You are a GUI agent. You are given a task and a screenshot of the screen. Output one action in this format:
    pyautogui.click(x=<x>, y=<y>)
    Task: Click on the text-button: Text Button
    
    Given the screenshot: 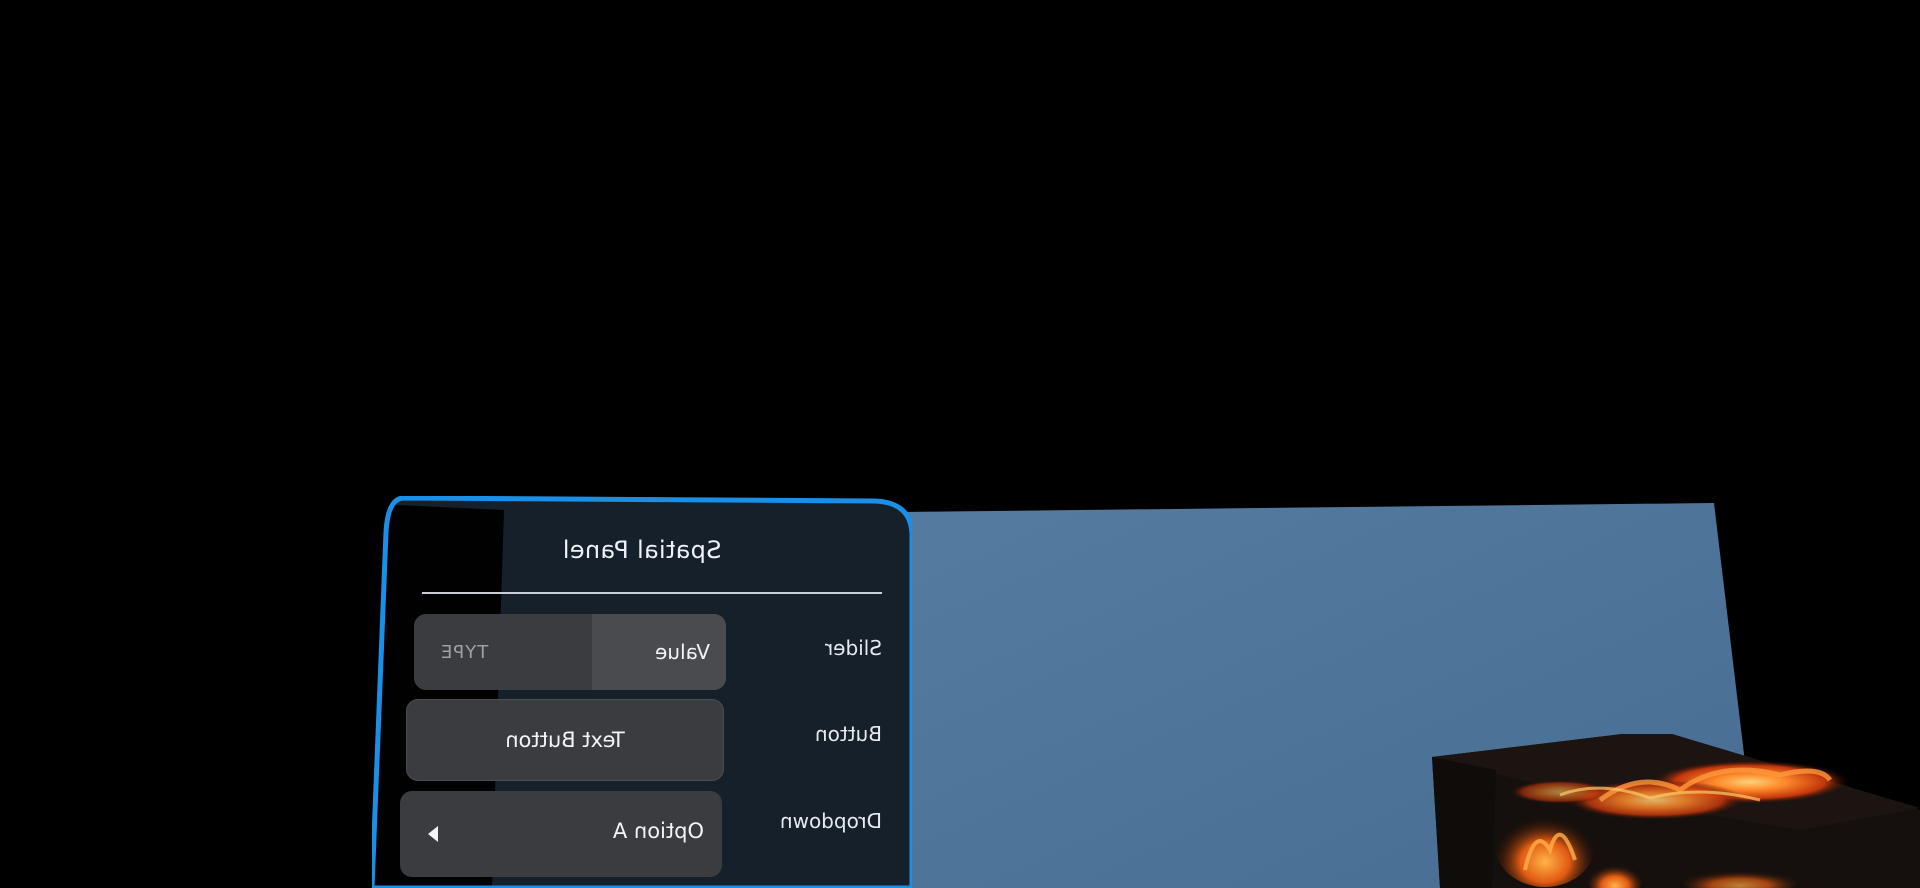 What is the action you would take?
    pyautogui.click(x=565, y=740)
    